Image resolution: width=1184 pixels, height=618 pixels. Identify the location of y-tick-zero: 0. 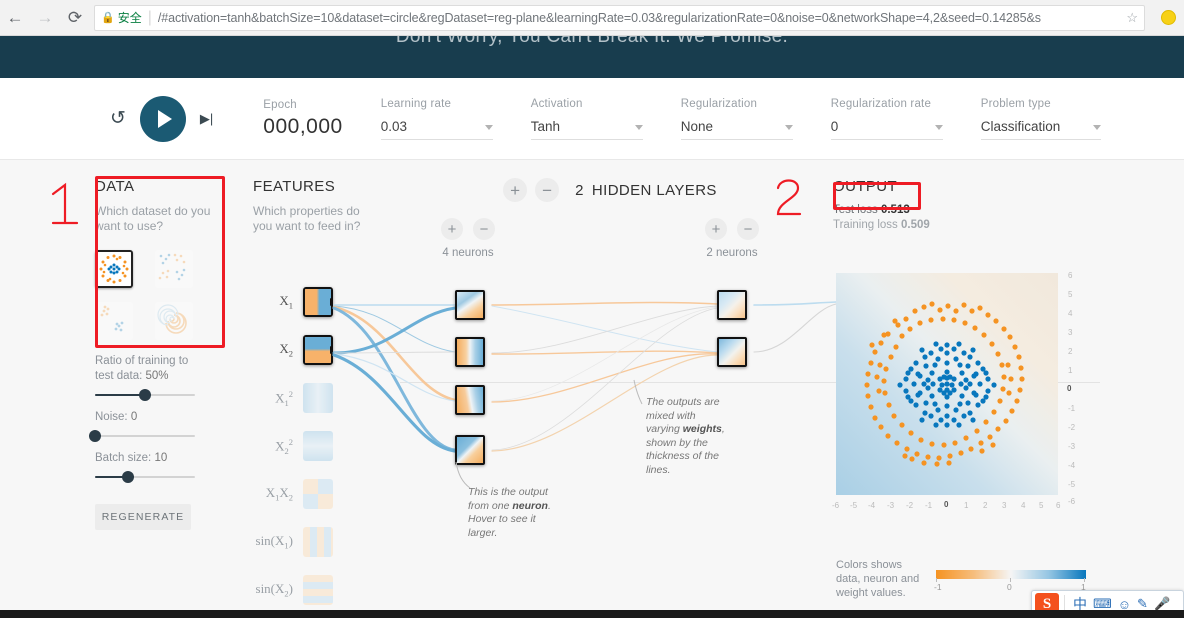
(1069, 388).